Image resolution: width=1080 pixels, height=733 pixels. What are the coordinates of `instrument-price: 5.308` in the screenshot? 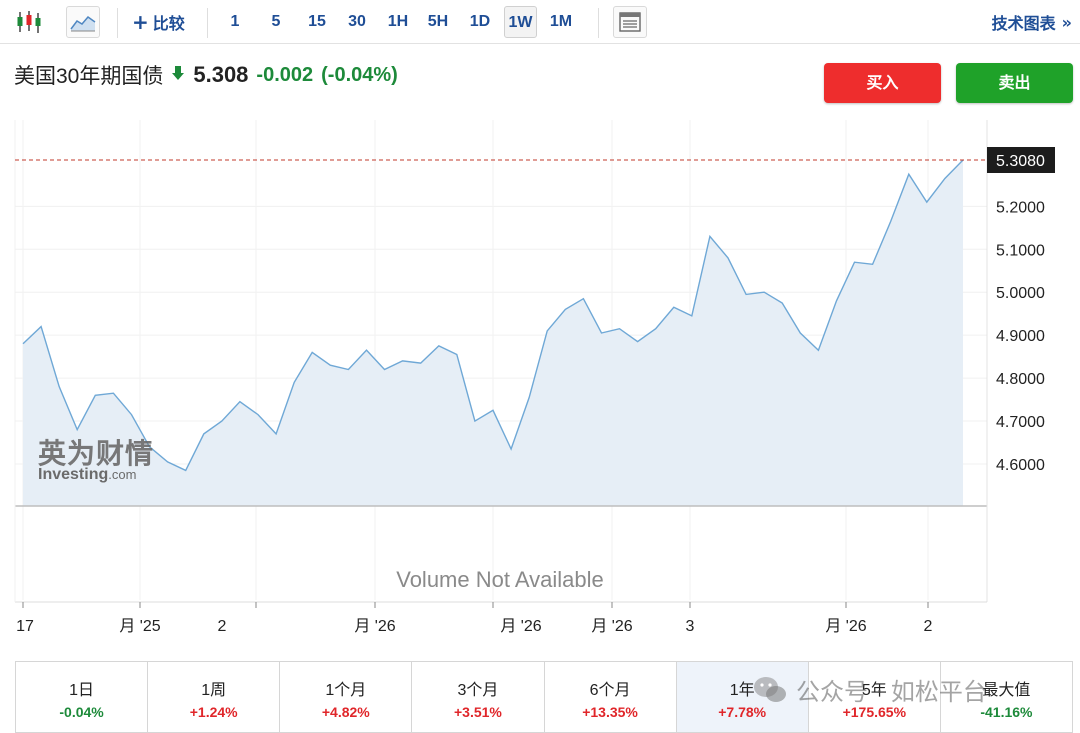 It's located at (221, 74).